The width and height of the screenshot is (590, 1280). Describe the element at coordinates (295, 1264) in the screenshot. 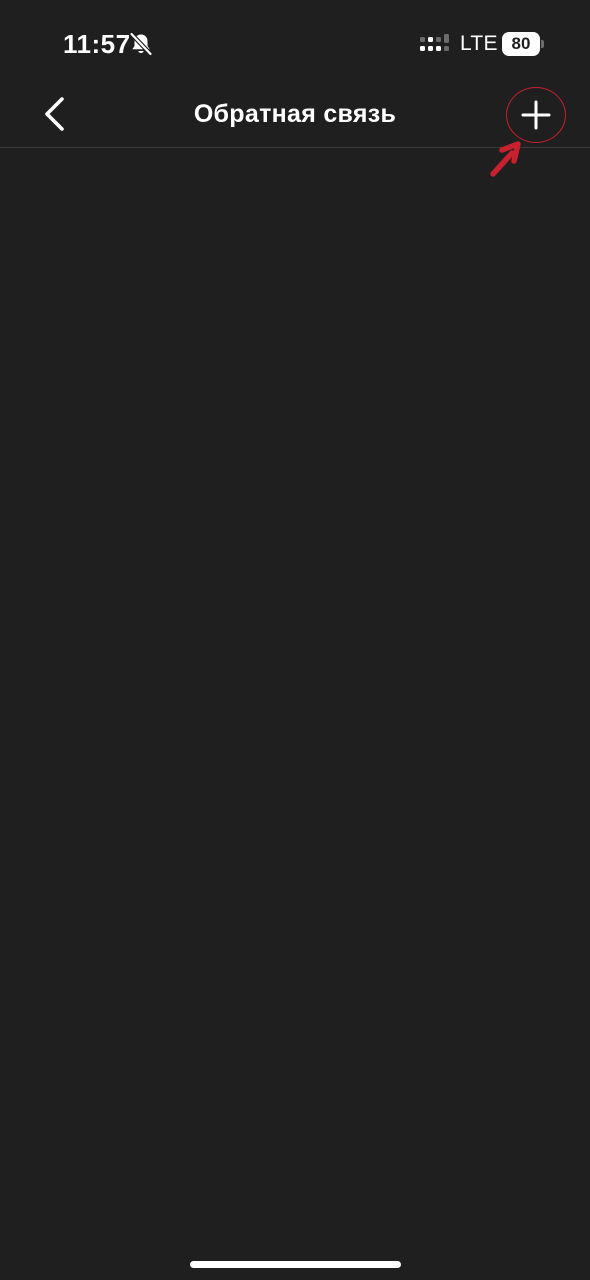

I see `home-indicator` at that location.